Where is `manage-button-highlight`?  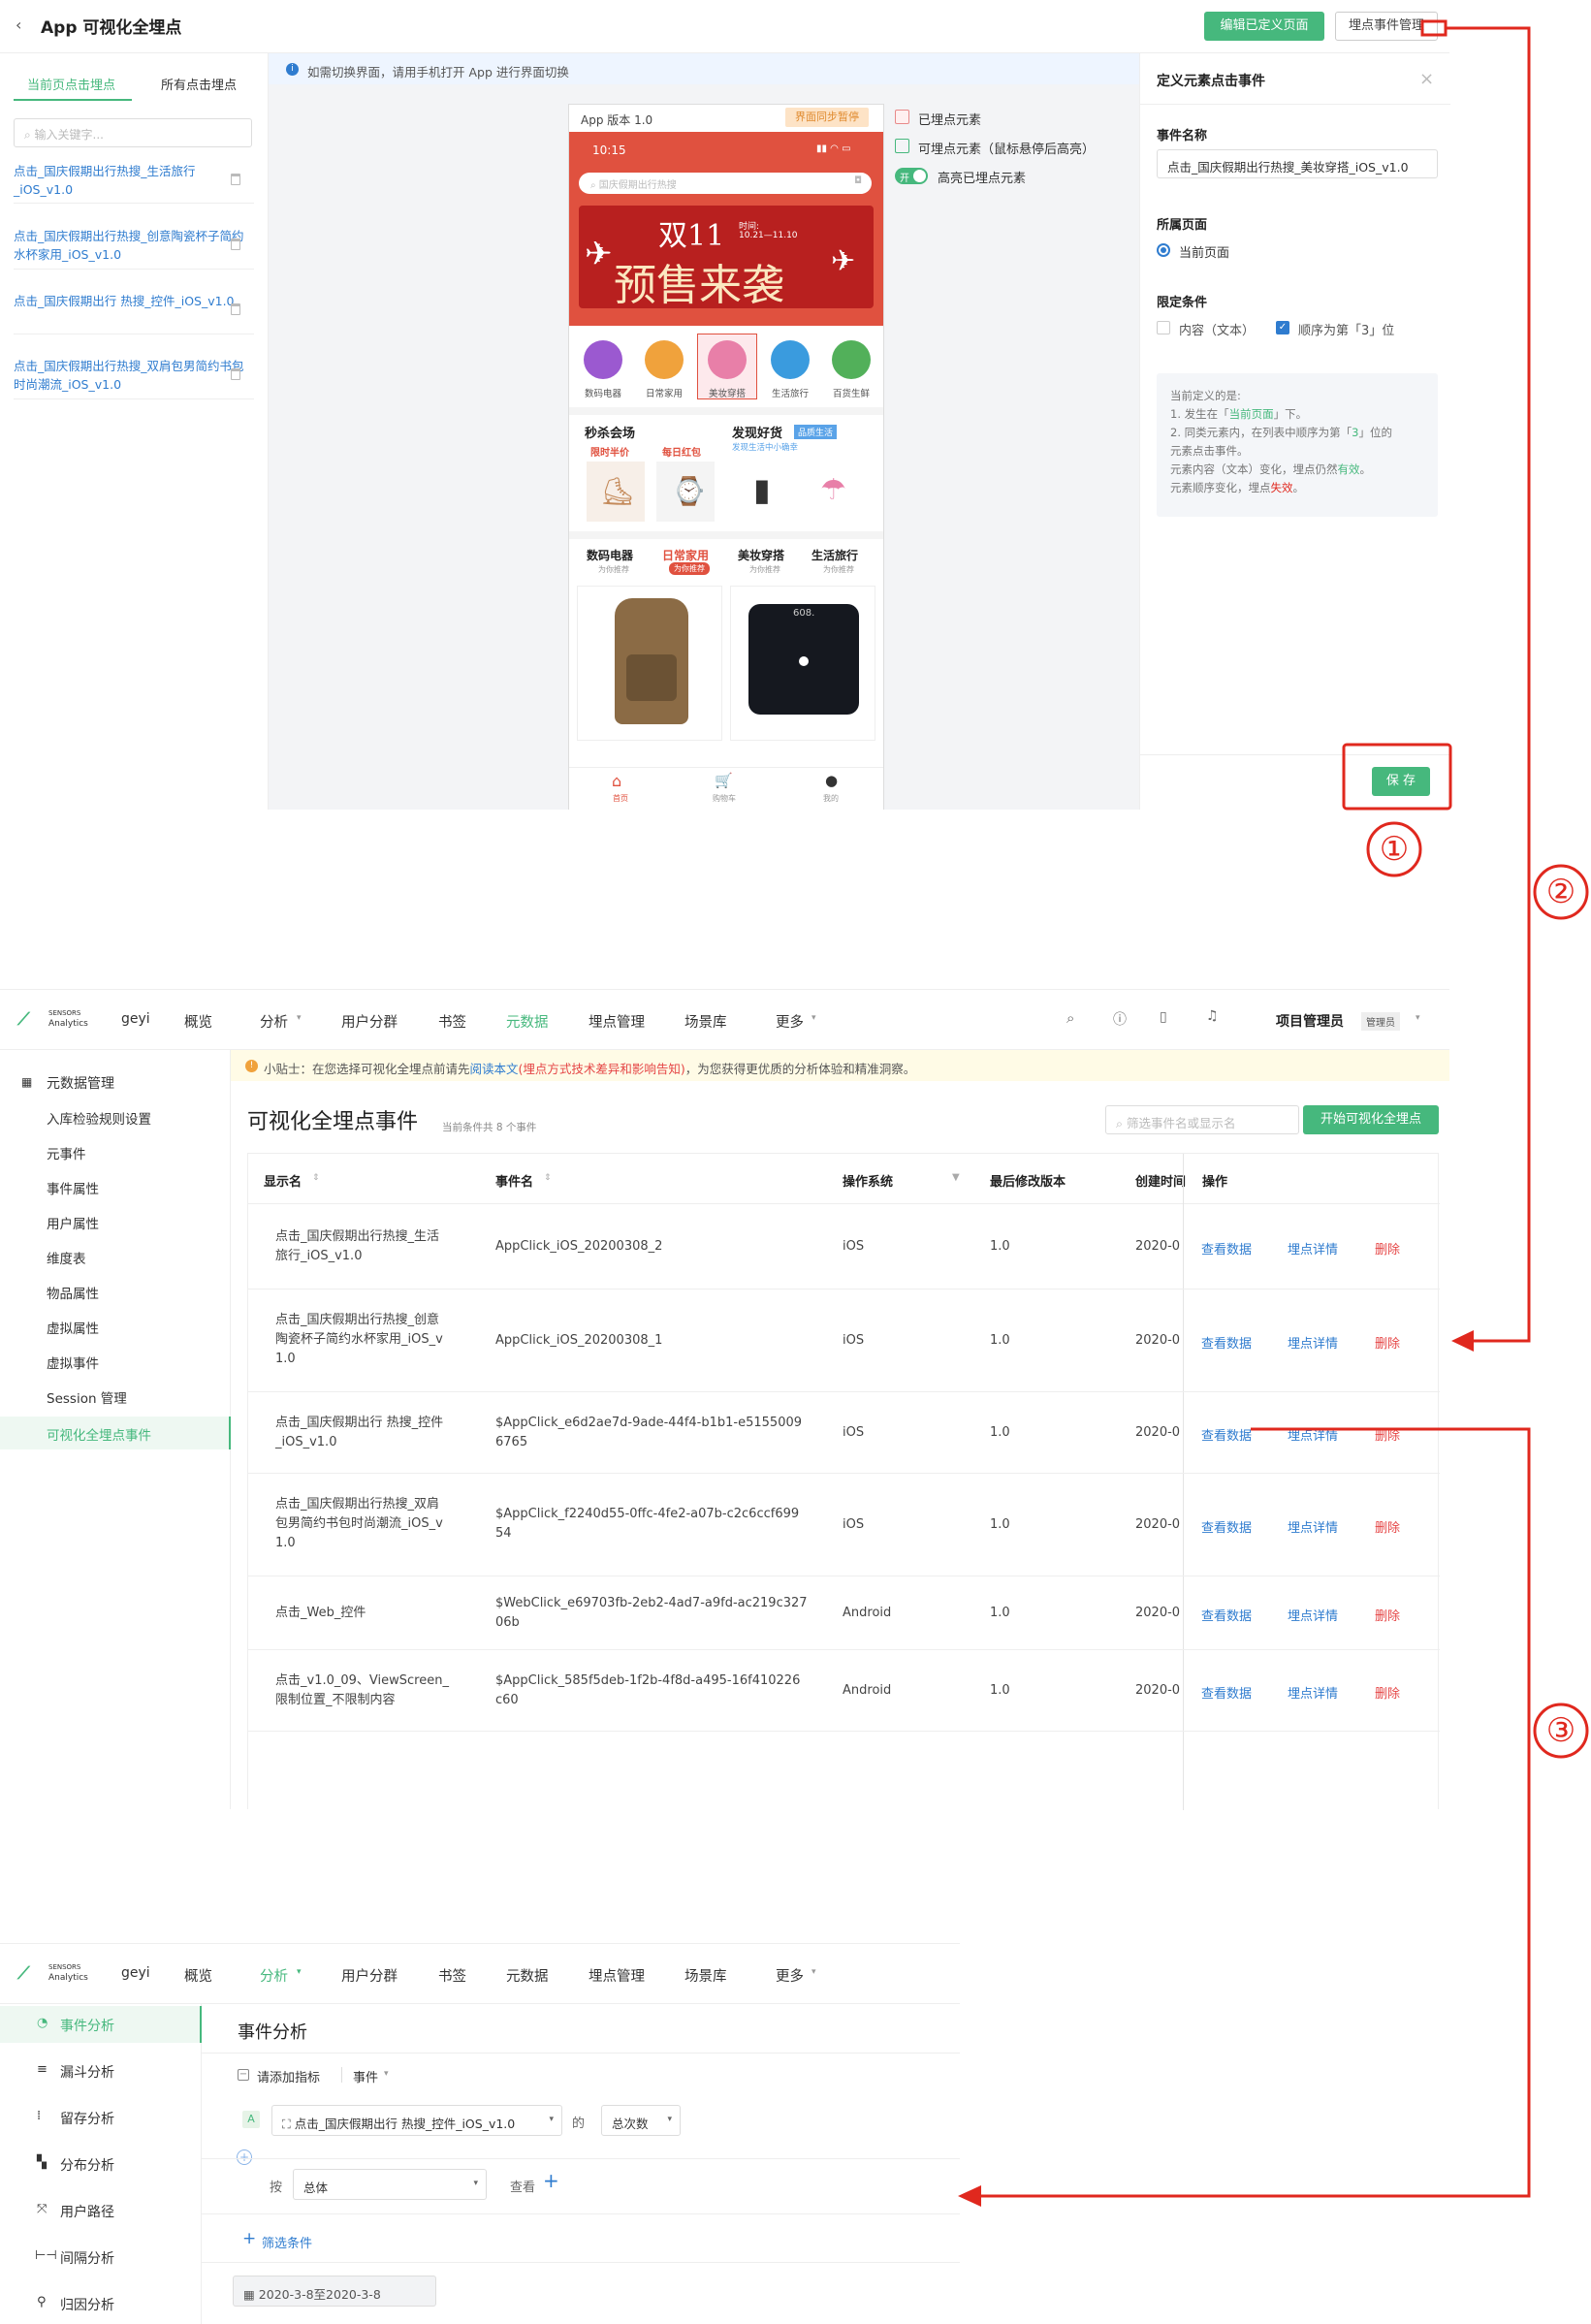 manage-button-highlight is located at coordinates (1434, 28).